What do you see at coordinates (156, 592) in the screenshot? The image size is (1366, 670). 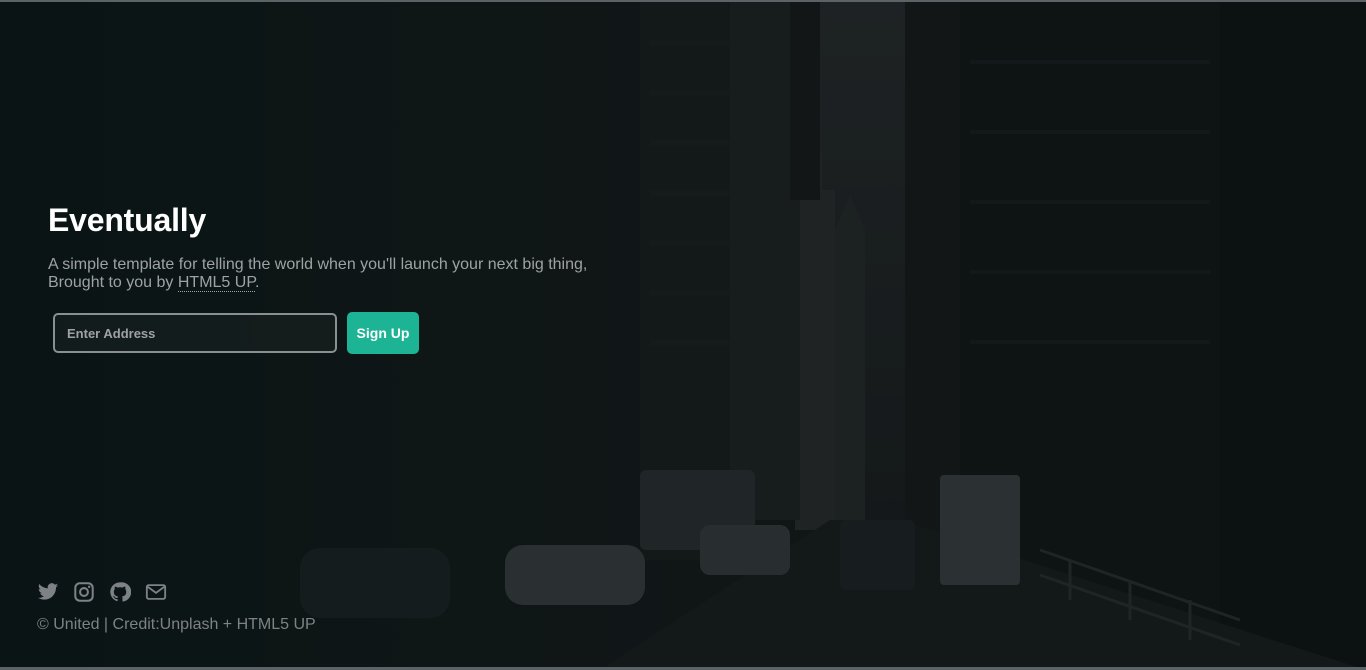 I see `envelope-icon` at bounding box center [156, 592].